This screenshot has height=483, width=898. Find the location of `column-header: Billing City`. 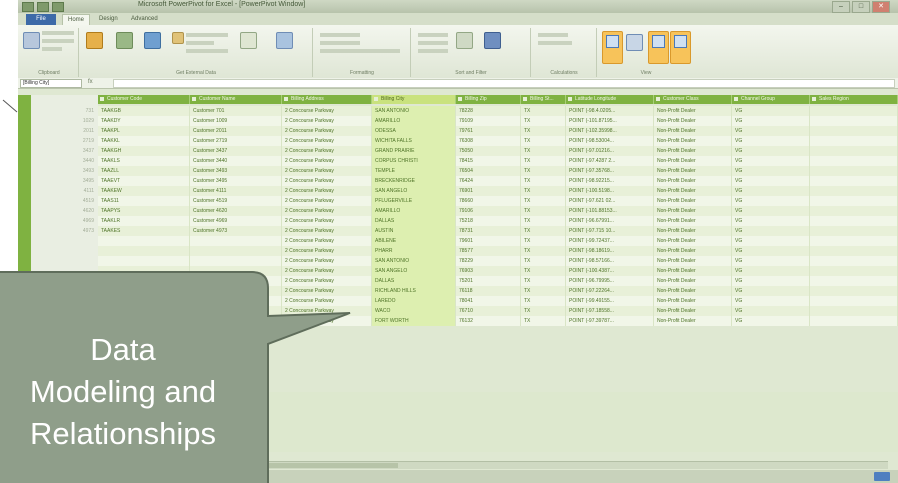

column-header: Billing City is located at coordinates (414, 99).